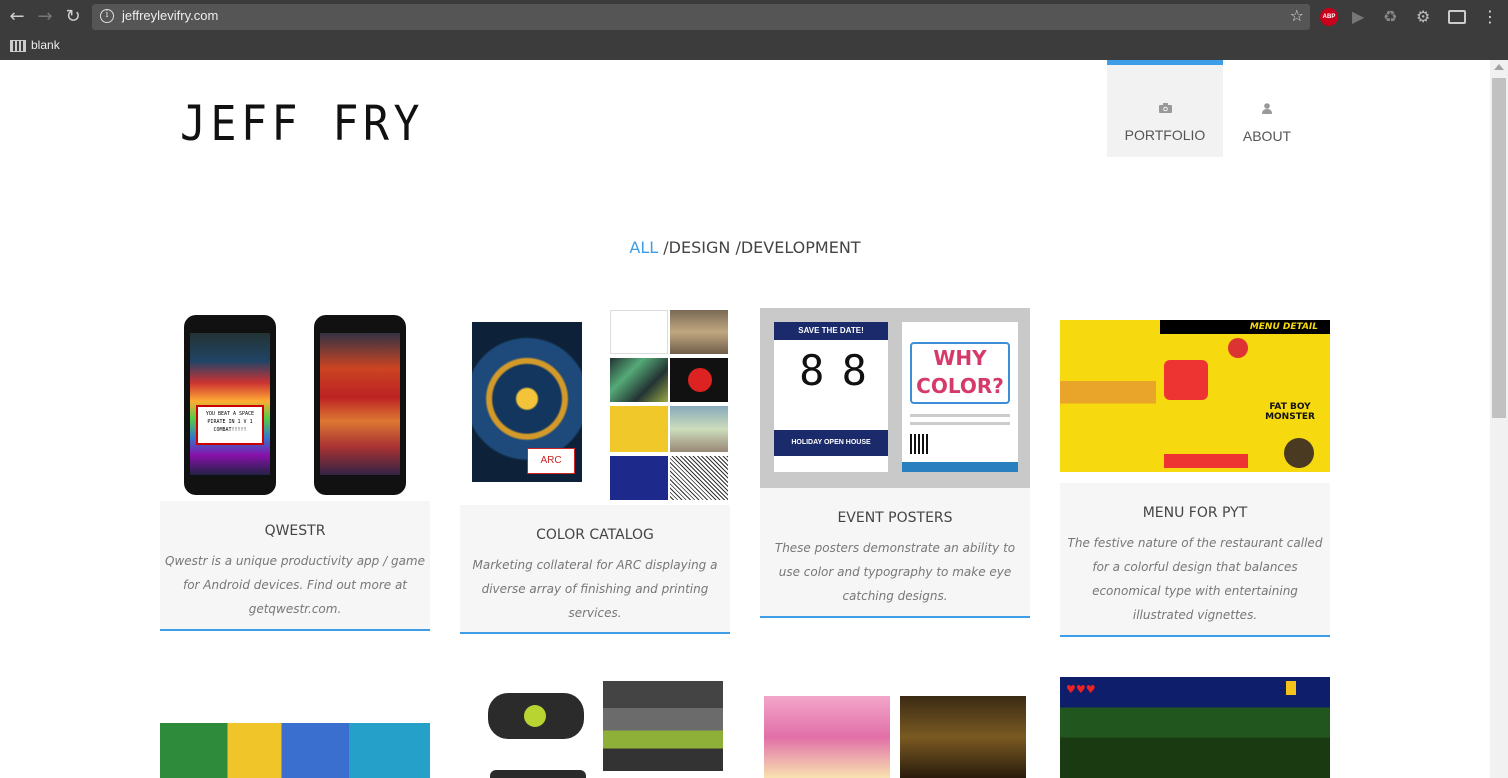  I want to click on menu-item-title: FAT BOY MONSTER, so click(1290, 412).